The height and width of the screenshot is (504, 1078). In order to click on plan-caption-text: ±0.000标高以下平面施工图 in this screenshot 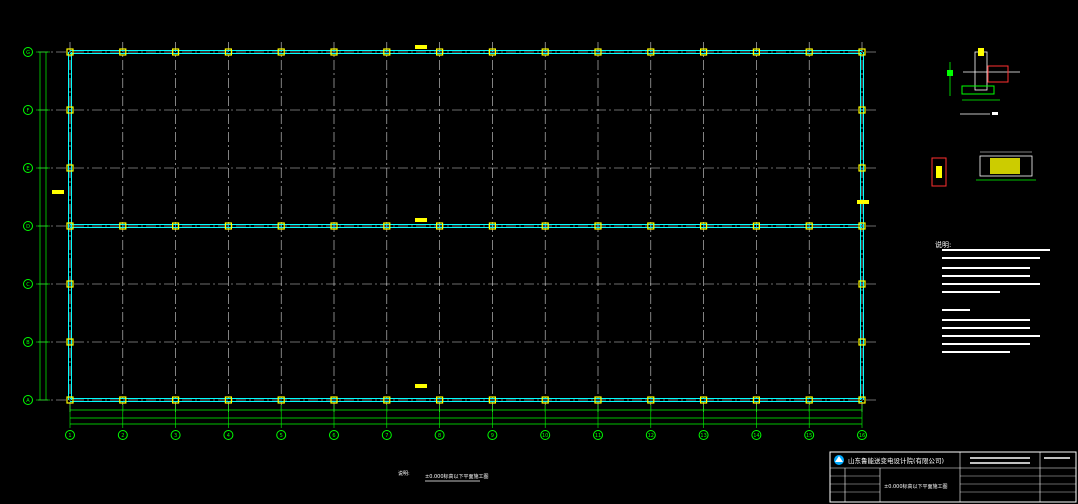, I will do `click(457, 476)`.